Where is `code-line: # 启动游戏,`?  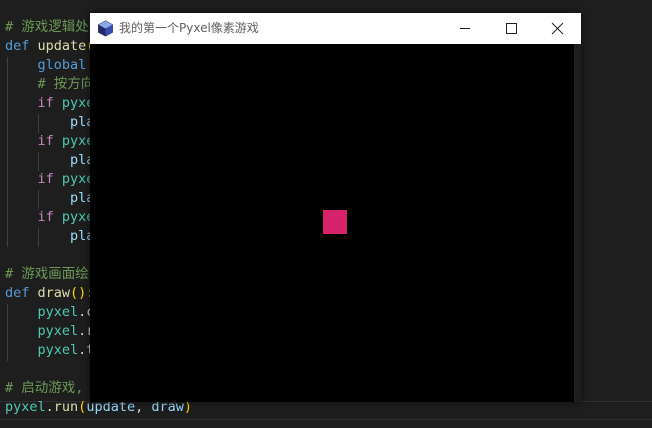
code-line: # 启动游戏, is located at coordinates (44, 388).